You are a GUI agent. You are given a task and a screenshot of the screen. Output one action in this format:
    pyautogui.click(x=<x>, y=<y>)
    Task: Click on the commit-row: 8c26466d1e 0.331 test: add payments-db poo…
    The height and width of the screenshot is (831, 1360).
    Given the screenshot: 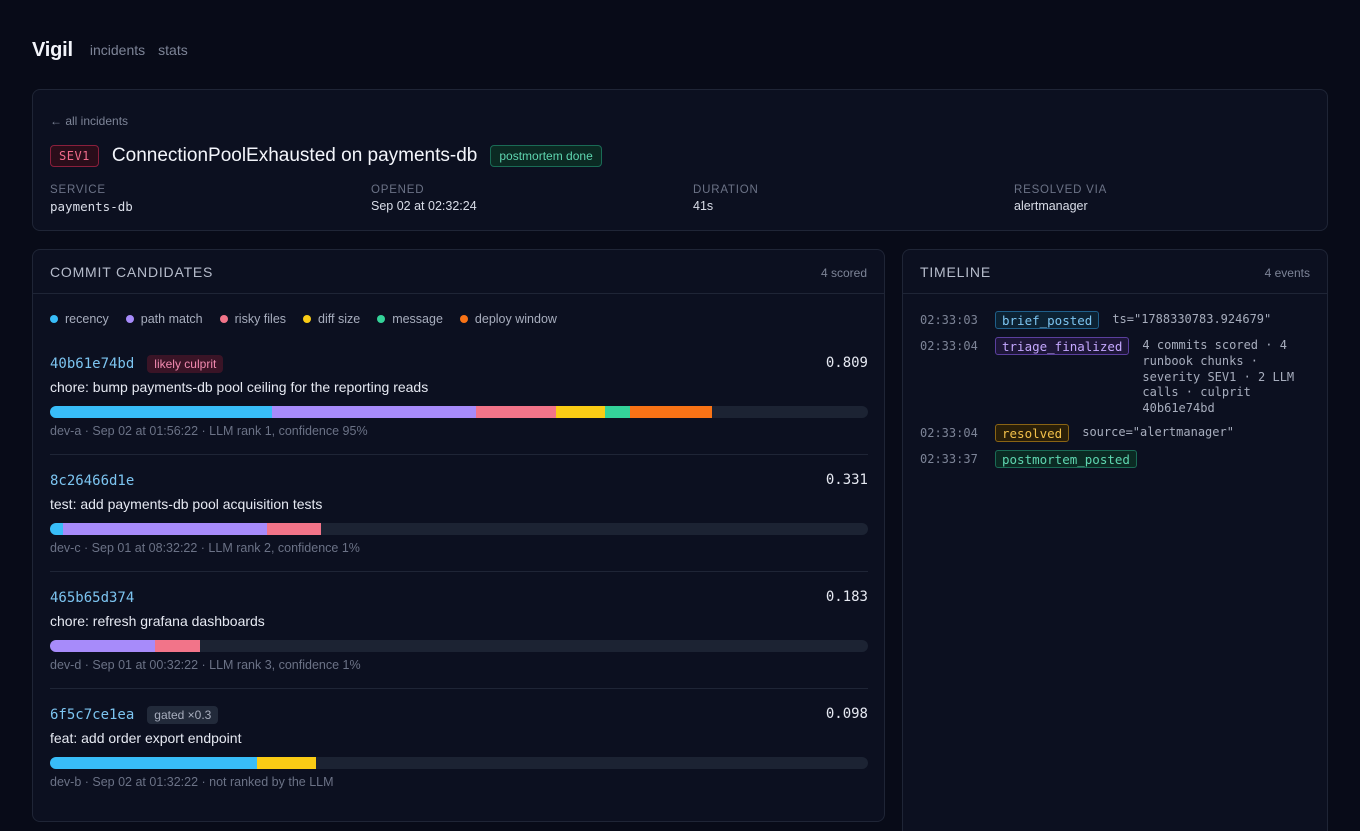 What is the action you would take?
    pyautogui.click(x=459, y=513)
    